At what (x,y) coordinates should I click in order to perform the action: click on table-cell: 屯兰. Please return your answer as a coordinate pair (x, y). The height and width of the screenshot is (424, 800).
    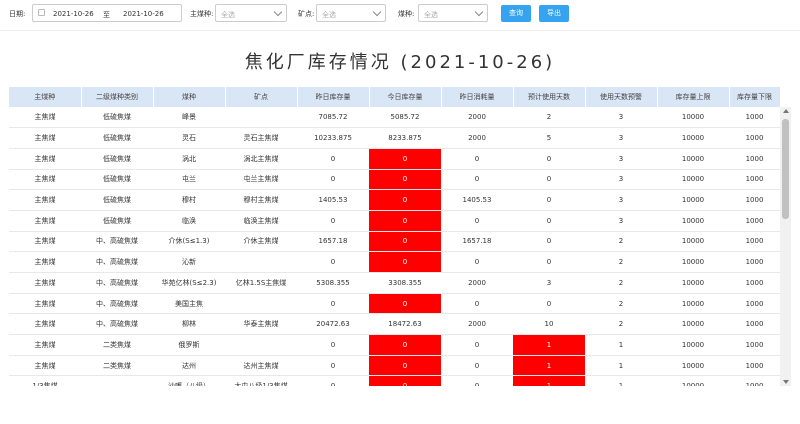
    Looking at the image, I should click on (189, 180).